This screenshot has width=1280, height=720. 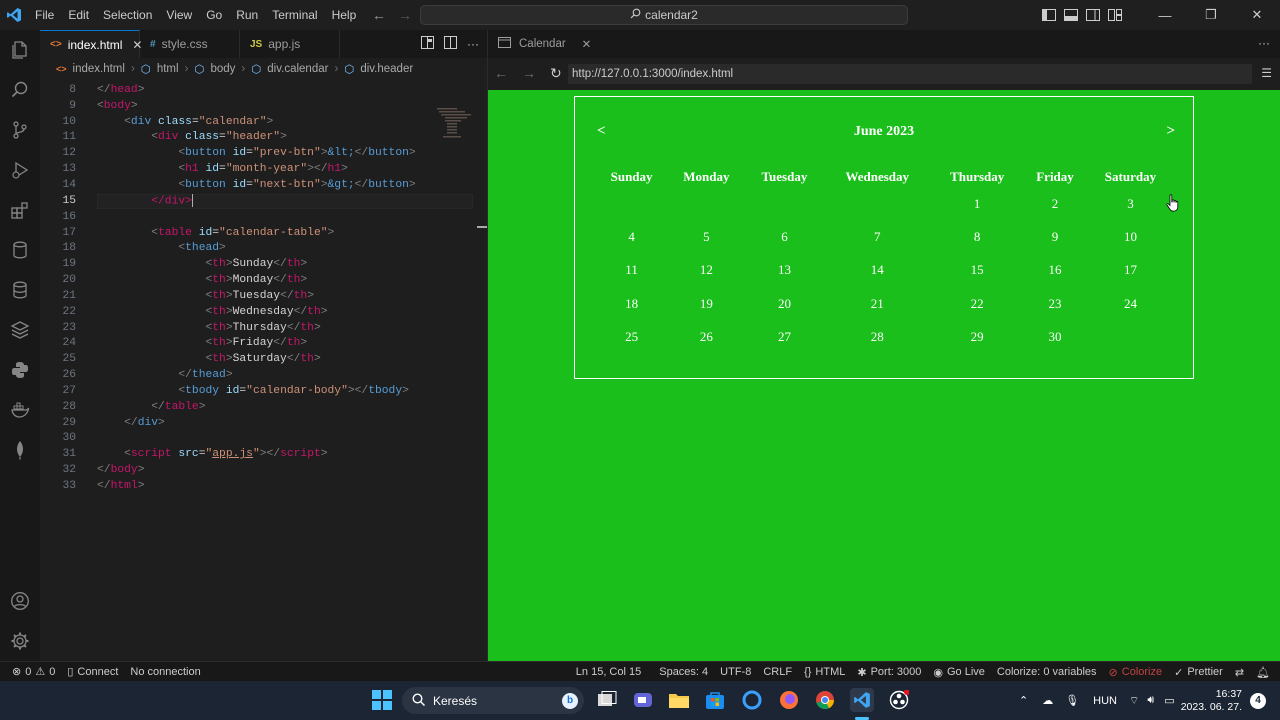 What do you see at coordinates (190, 44) in the screenshot?
I see `tab-style-css: # style.css` at bounding box center [190, 44].